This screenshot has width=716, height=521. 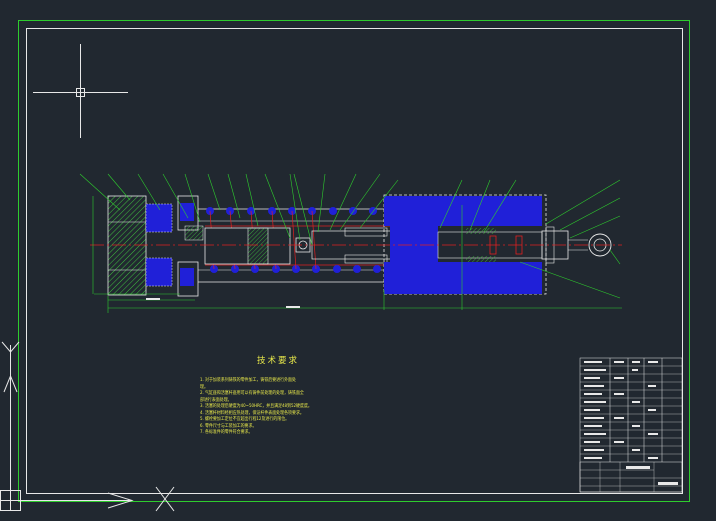 What do you see at coordinates (80, 91) in the screenshot?
I see `crosshair-cursor-icon` at bounding box center [80, 91].